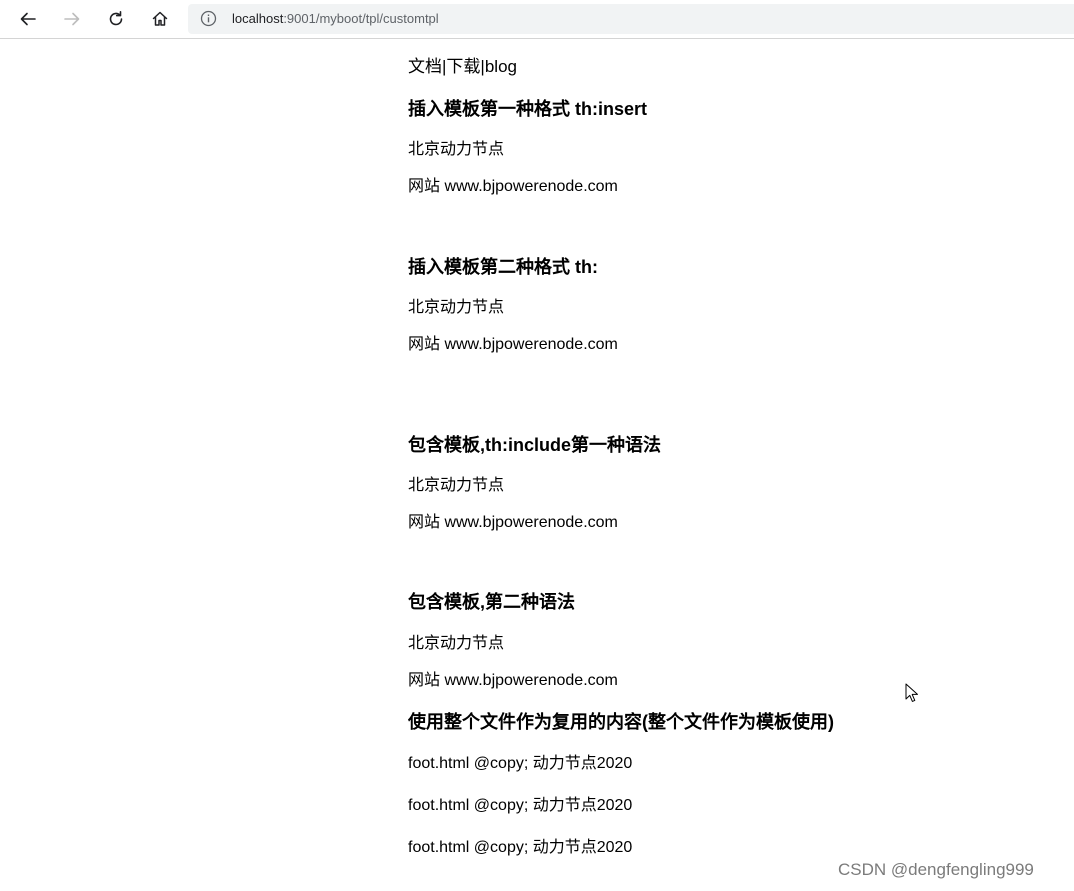  What do you see at coordinates (258, 18) in the screenshot?
I see `url-host: localhost` at bounding box center [258, 18].